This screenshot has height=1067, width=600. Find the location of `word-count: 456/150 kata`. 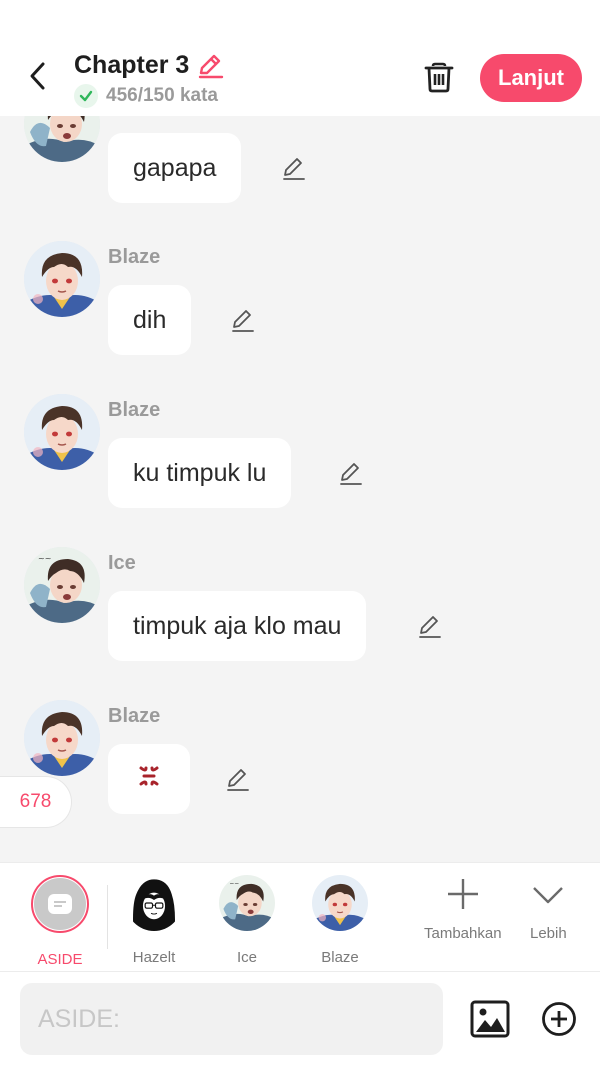

word-count: 456/150 kata is located at coordinates (162, 95).